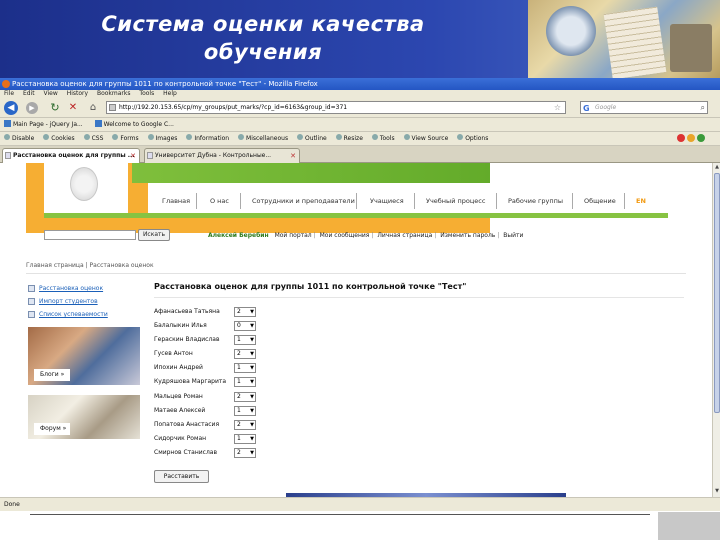  Describe the element at coordinates (146, 93) in the screenshot. I see `menu-tools: Tools` at that location.